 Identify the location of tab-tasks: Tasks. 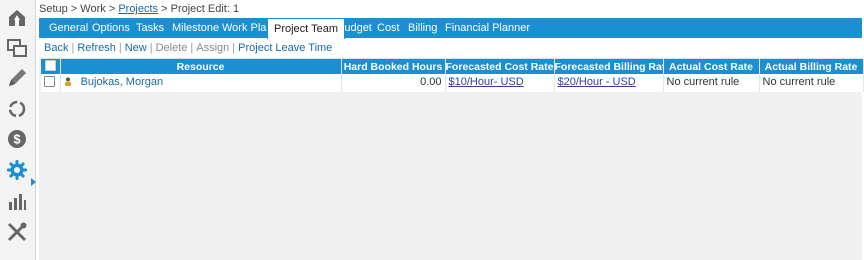
(150, 28).